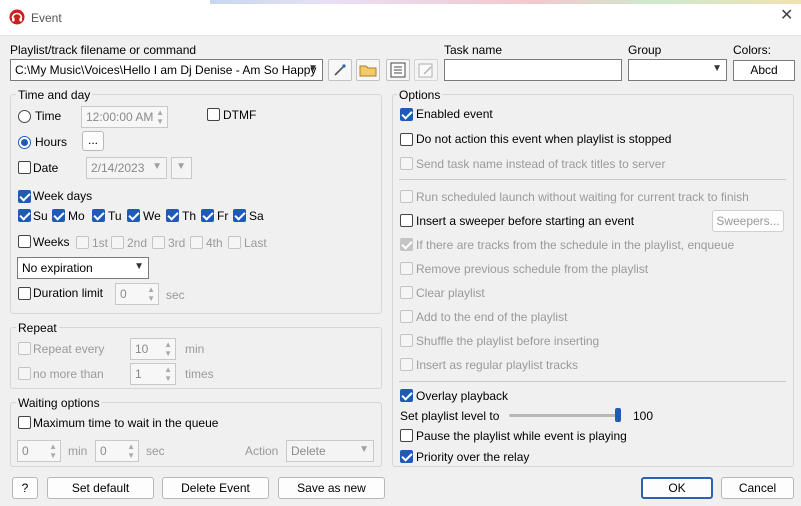 The image size is (801, 506). I want to click on help-button: ?, so click(25, 488).